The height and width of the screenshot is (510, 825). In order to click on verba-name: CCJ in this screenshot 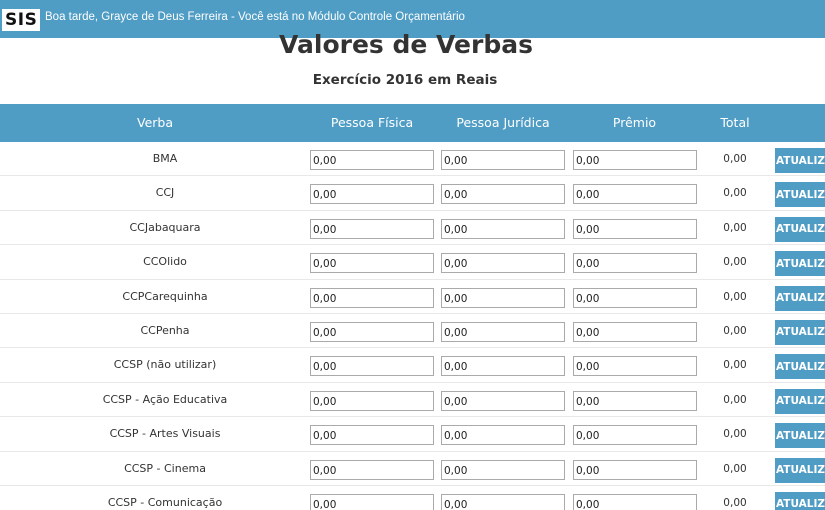, I will do `click(165, 193)`.